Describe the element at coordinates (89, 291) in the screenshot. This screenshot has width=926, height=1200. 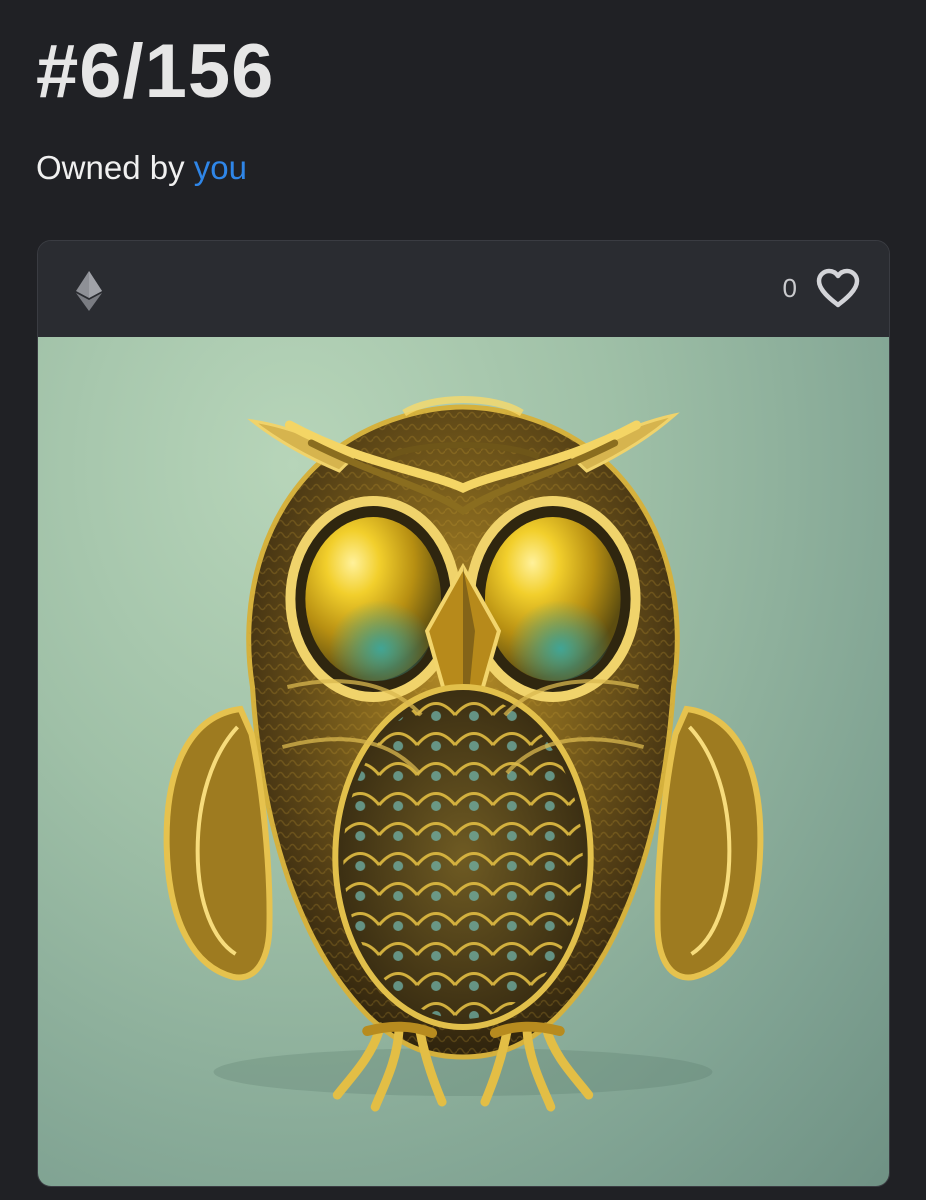
I see `ethereum-icon` at that location.